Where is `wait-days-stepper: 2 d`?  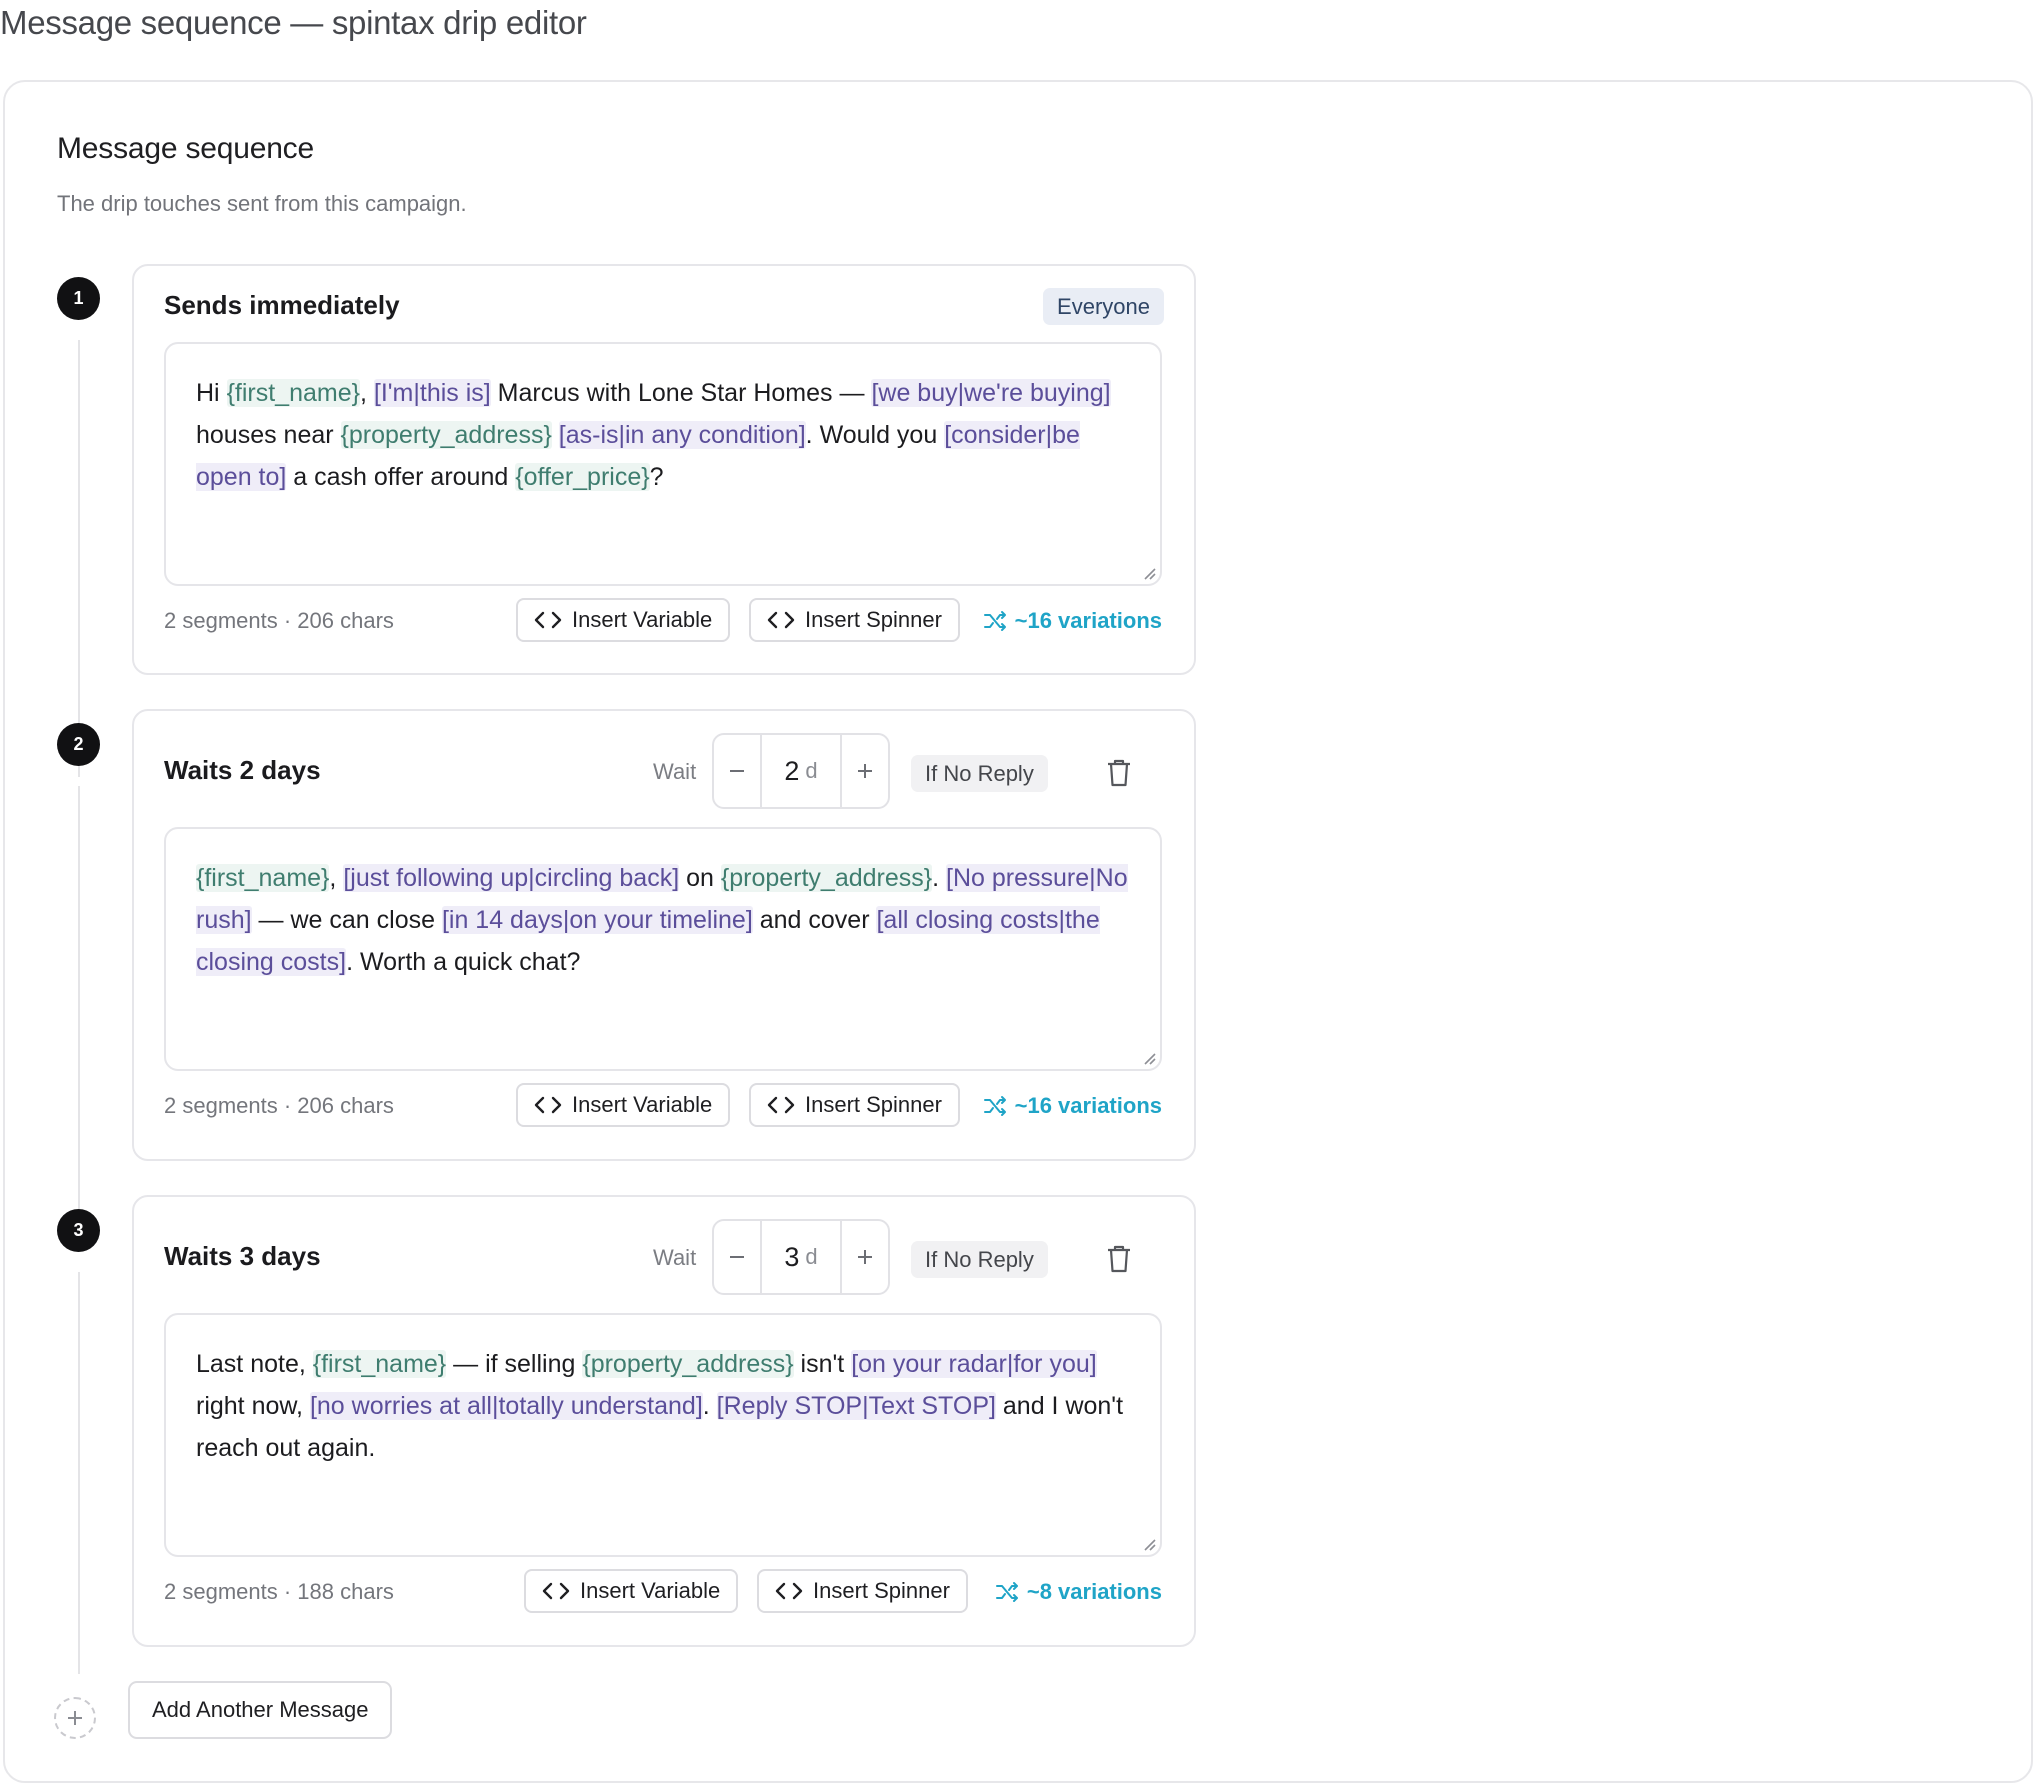 wait-days-stepper: 2 d is located at coordinates (801, 771).